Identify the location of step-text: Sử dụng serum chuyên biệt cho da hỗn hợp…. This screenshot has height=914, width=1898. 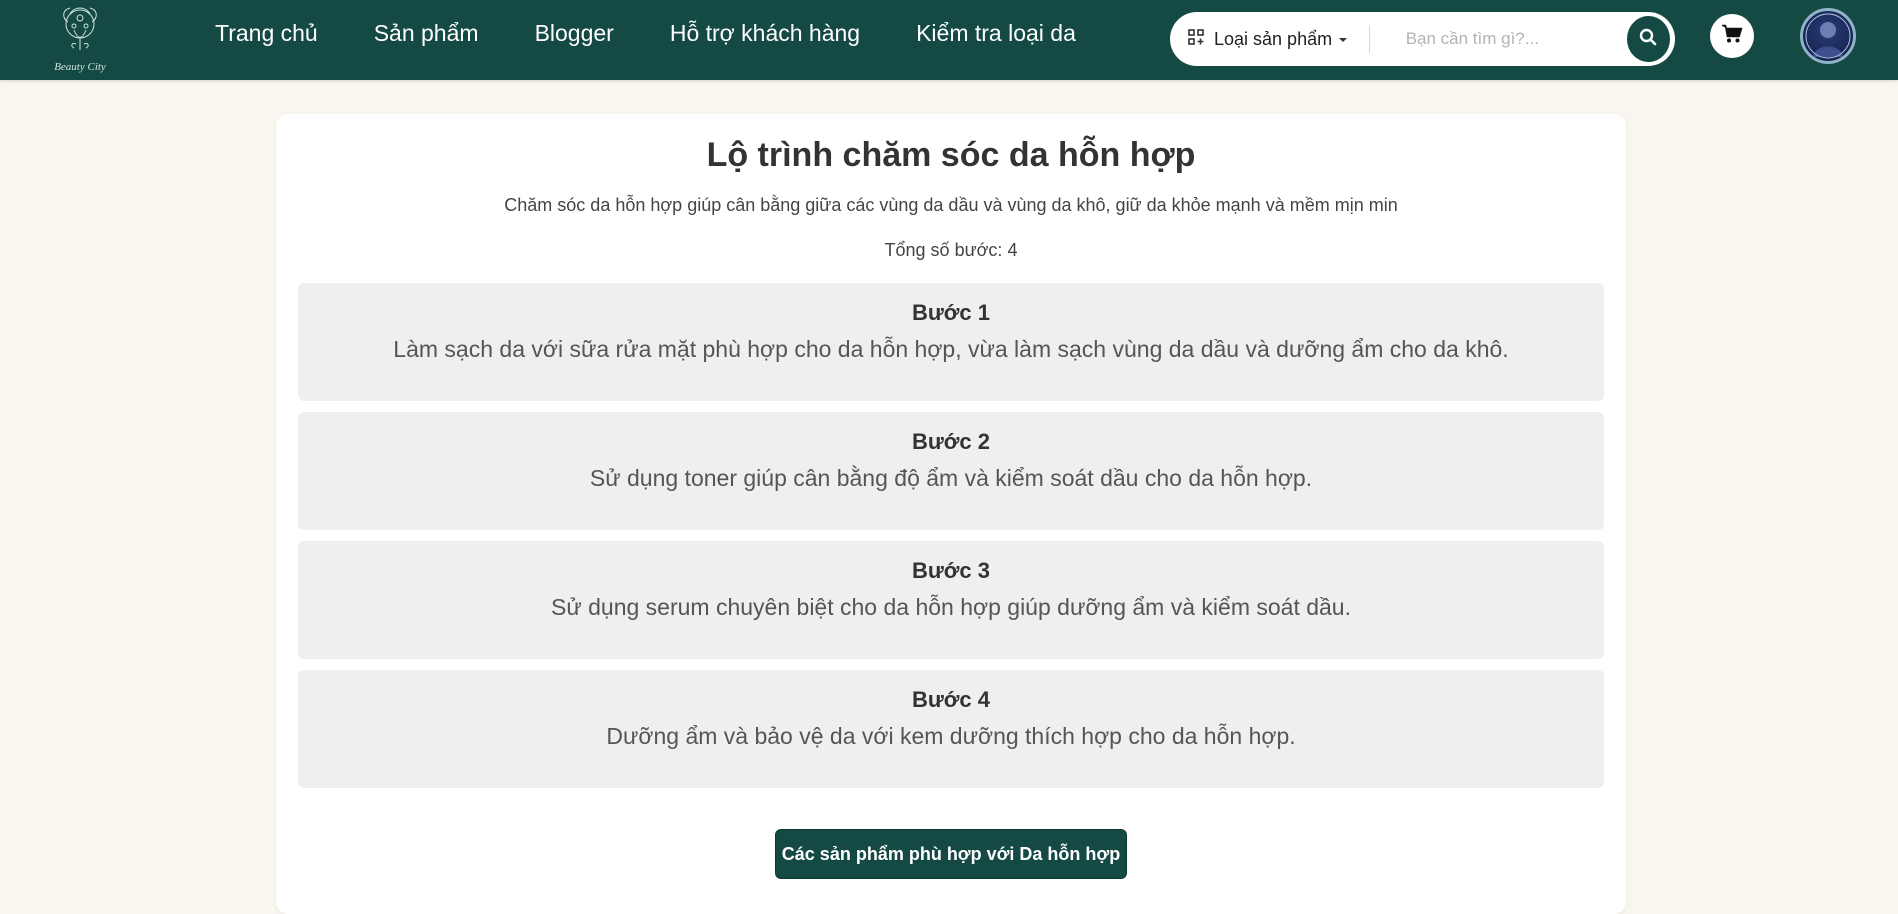
(951, 607).